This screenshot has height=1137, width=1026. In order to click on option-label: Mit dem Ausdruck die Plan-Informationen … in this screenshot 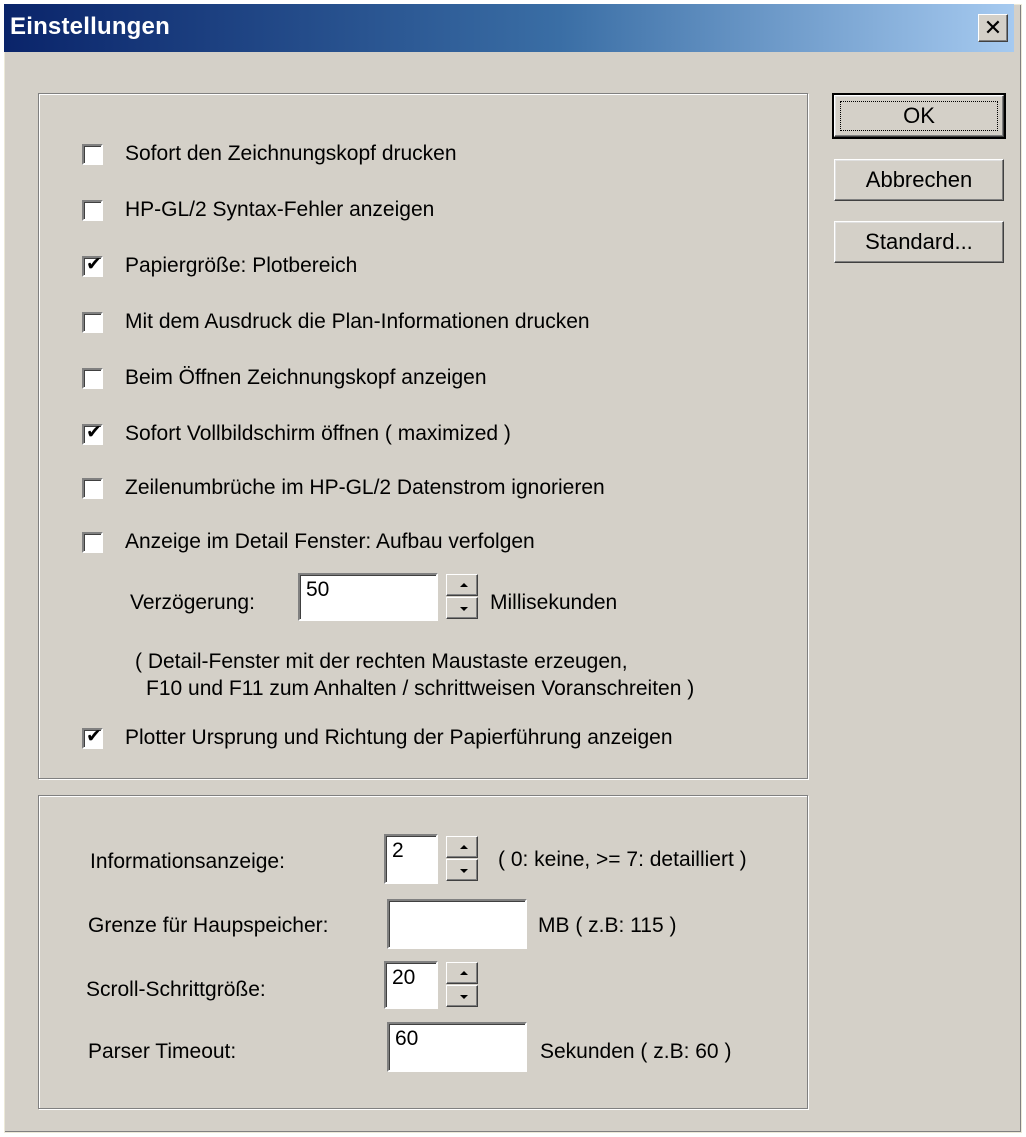, I will do `click(357, 321)`.